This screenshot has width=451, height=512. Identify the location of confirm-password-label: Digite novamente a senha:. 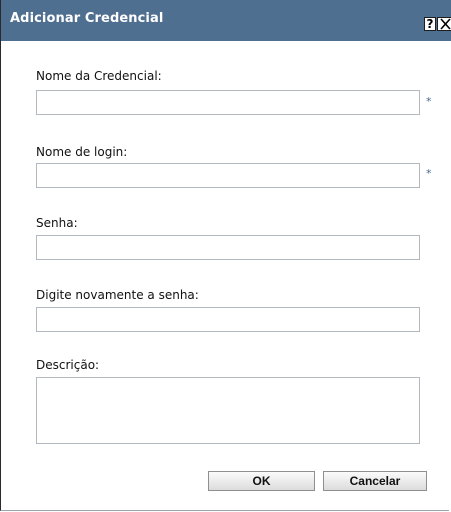
(117, 295).